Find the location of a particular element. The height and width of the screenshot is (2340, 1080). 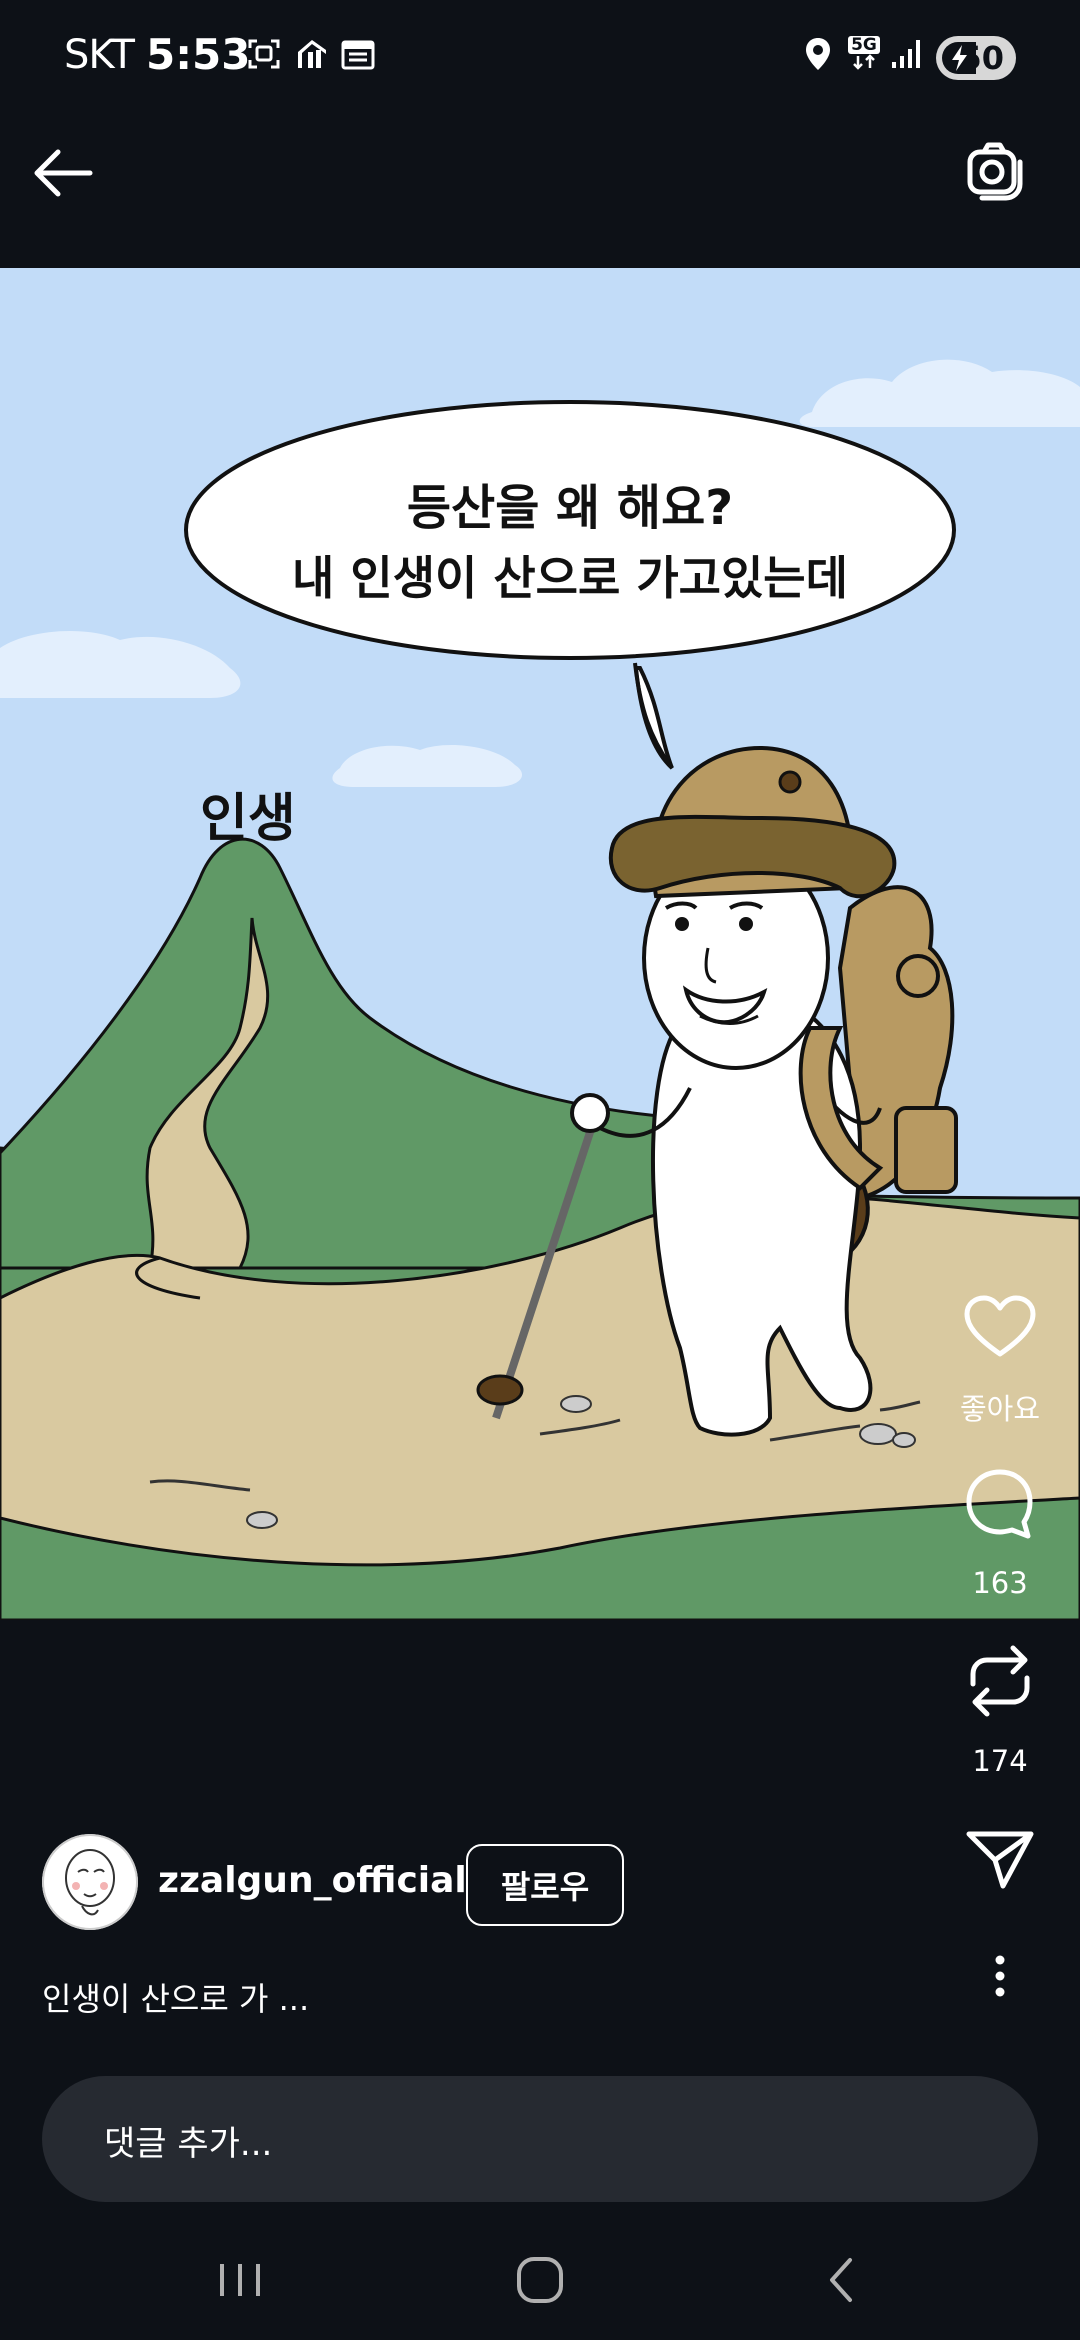

speech-bubble-line1: 등산을 왜 해요? is located at coordinates (570, 508).